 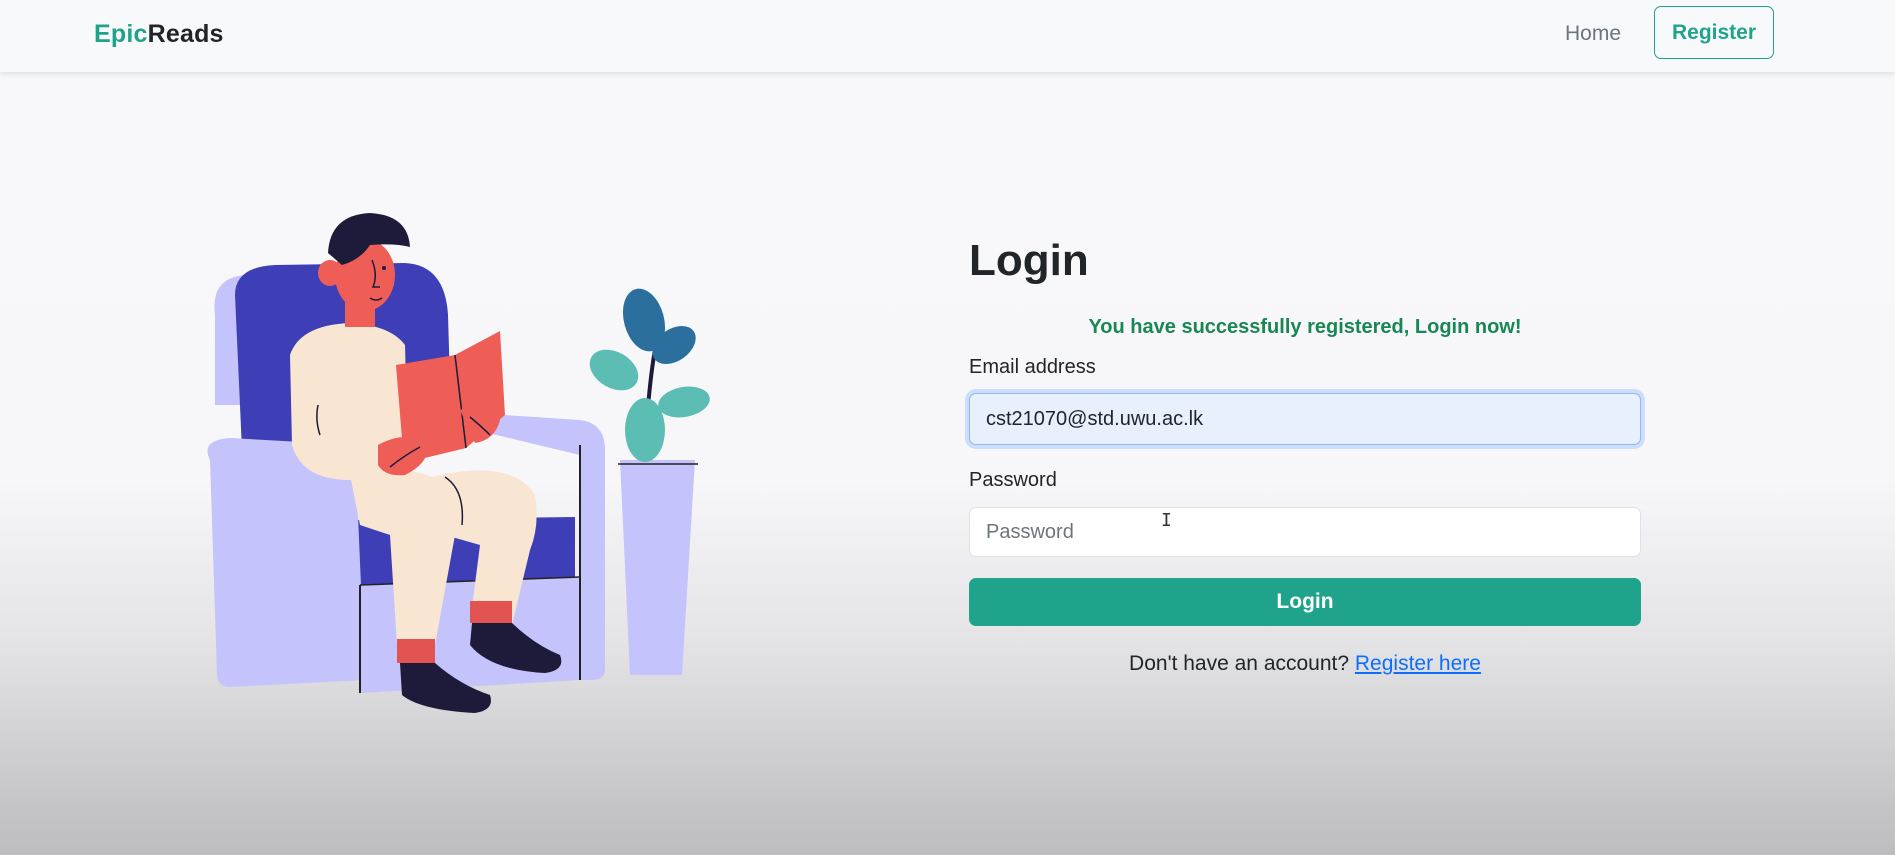 I want to click on plant-pot, so click(x=657, y=567).